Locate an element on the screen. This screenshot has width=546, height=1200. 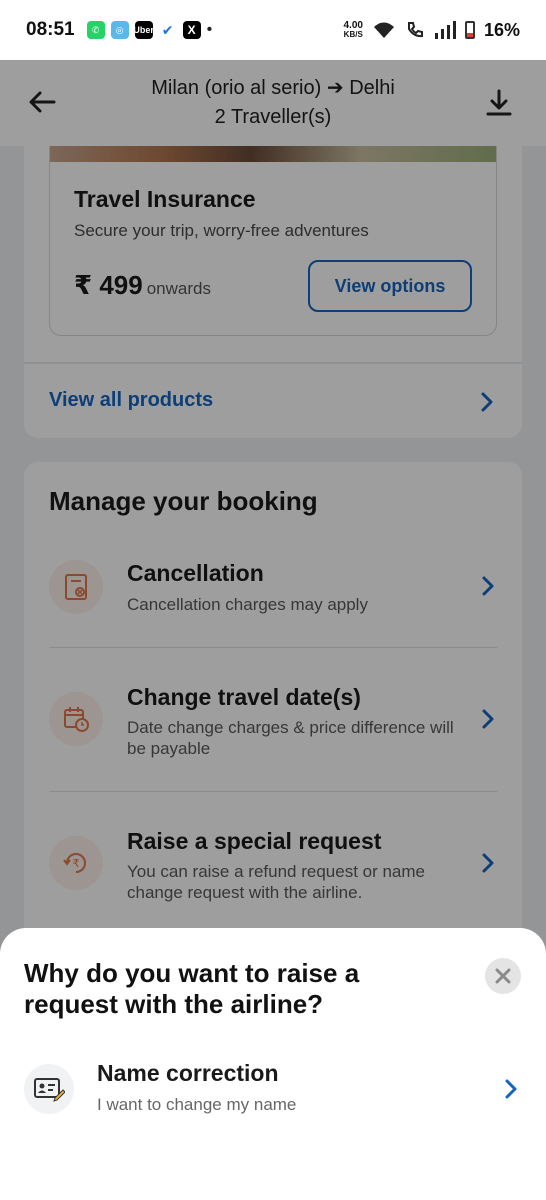
status-bar: 08:51 ✆ ◎ Uber ✔ X • 4.00 KB/S 16% is located at coordinates (273, 30).